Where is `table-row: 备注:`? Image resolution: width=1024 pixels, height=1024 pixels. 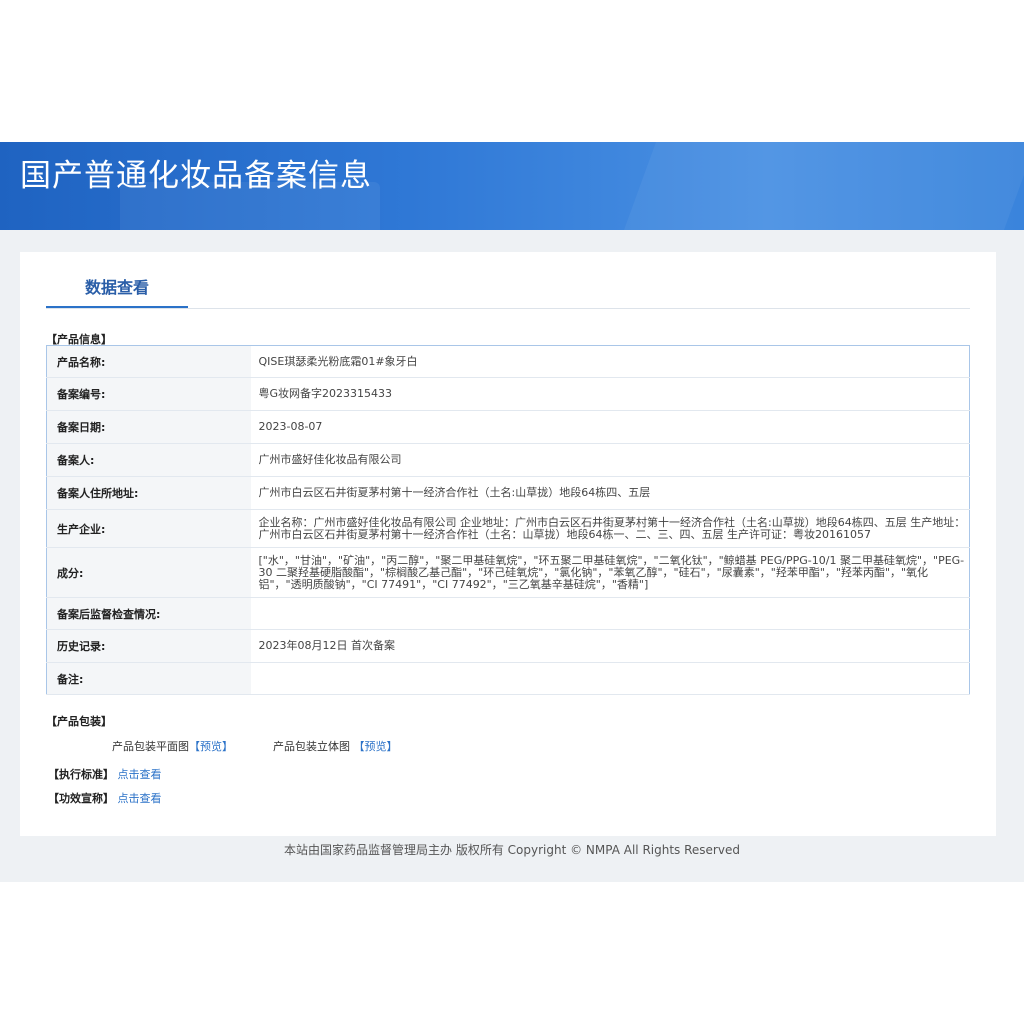
table-row: 备注: is located at coordinates (508, 678).